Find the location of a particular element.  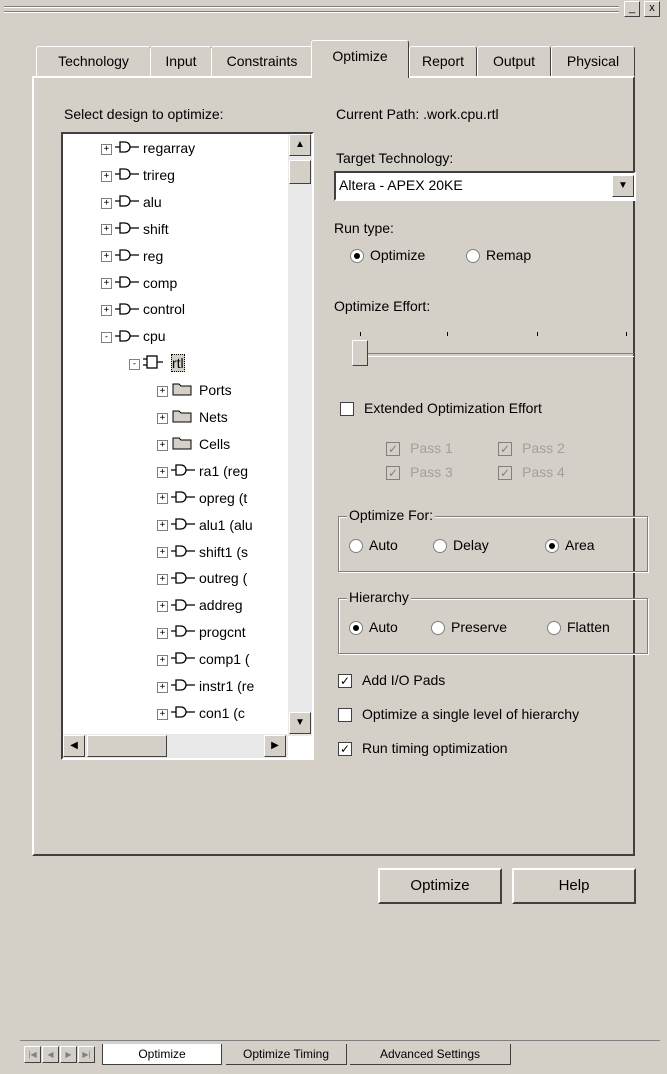

tree-item: + outreg ( is located at coordinates (202, 578).